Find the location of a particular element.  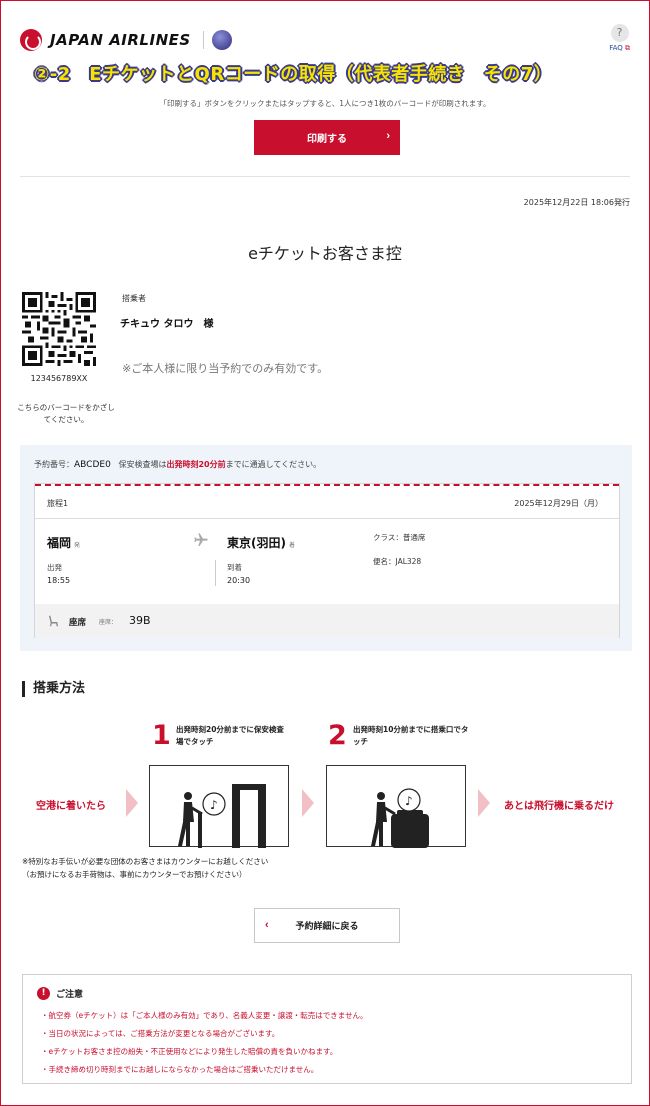

departure-time: 18:55 is located at coordinates (59, 580).